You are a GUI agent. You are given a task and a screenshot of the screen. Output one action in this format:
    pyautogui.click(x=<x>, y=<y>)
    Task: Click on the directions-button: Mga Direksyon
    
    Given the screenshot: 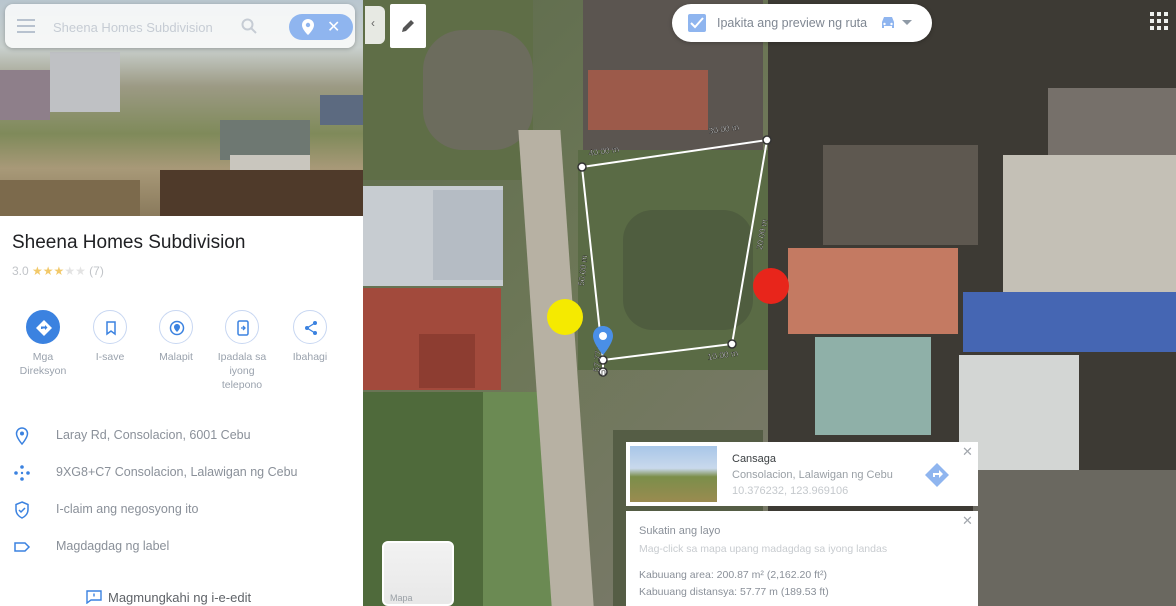 What is the action you would take?
    pyautogui.click(x=43, y=344)
    